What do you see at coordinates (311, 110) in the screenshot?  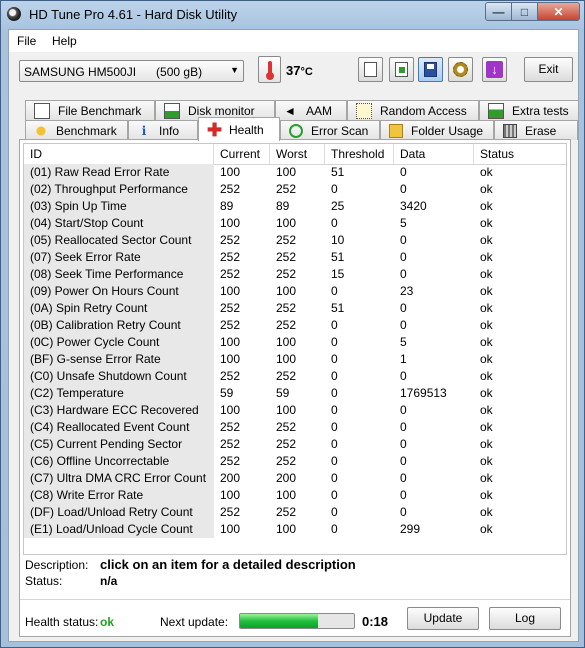 I see `tab-aam: ◄ AAM` at bounding box center [311, 110].